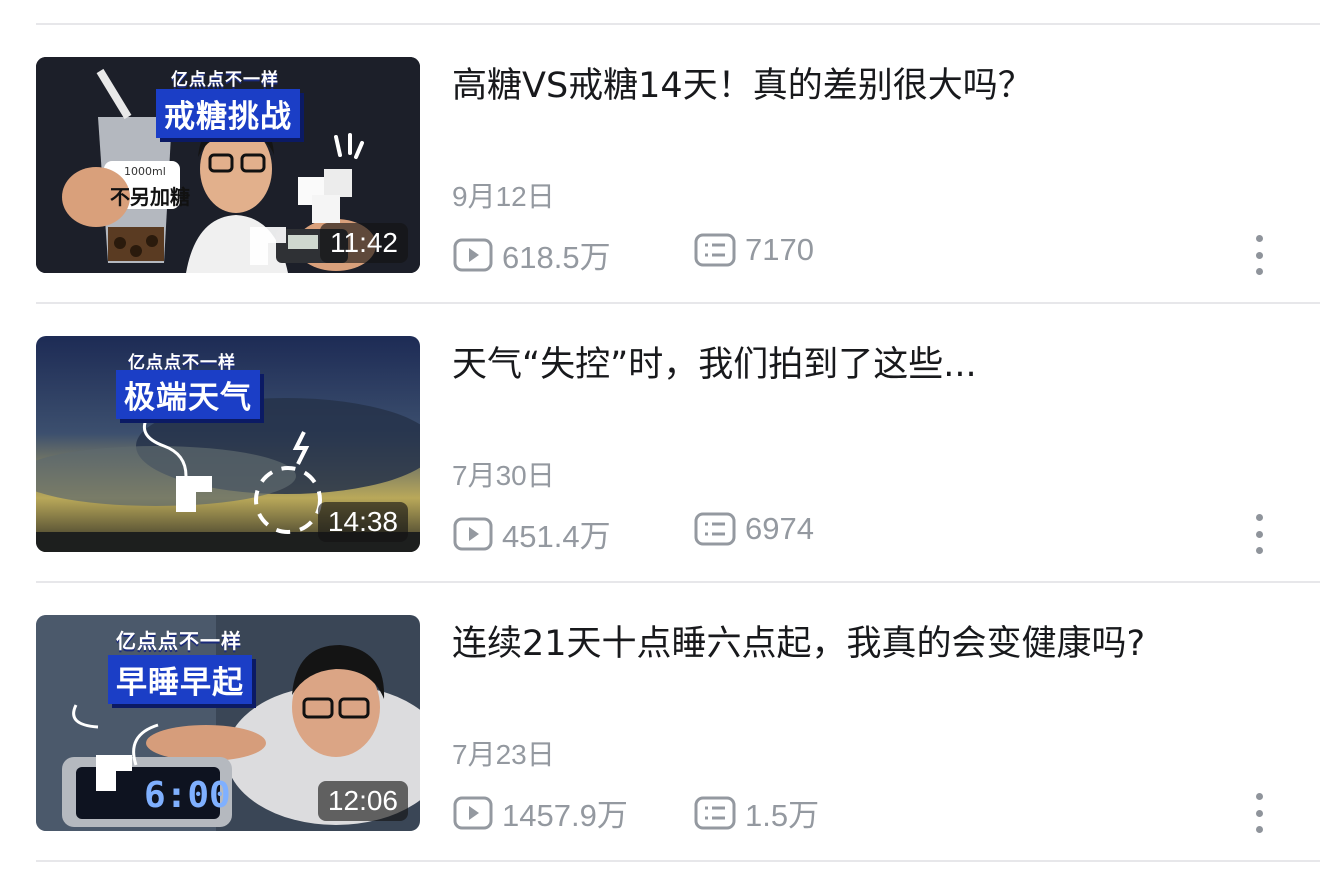  What do you see at coordinates (779, 249) in the screenshot?
I see `comment-count-value: 7170` at bounding box center [779, 249].